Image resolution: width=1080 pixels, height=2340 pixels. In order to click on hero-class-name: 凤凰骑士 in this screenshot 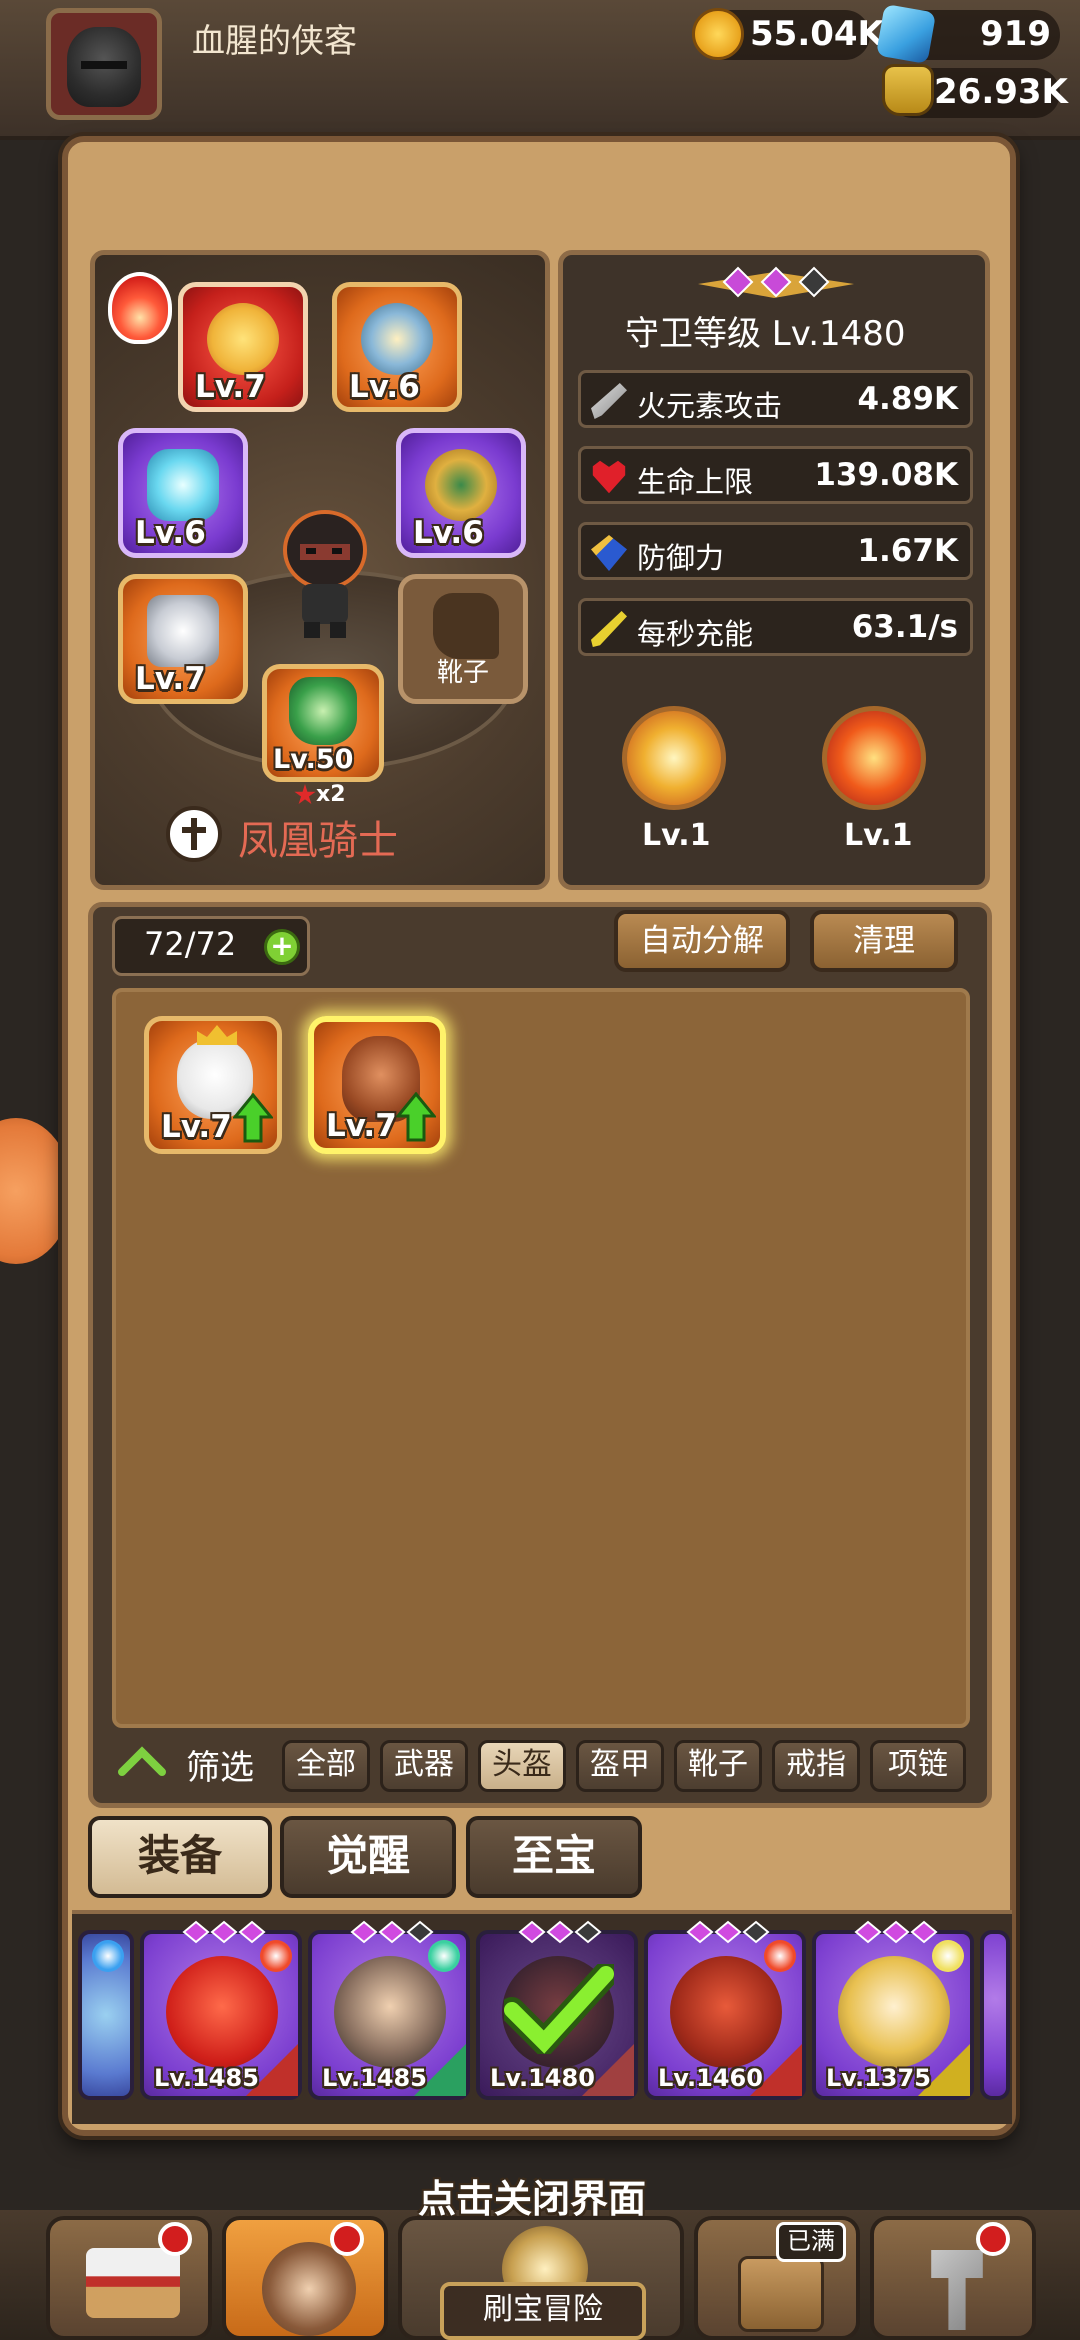, I will do `click(318, 841)`.